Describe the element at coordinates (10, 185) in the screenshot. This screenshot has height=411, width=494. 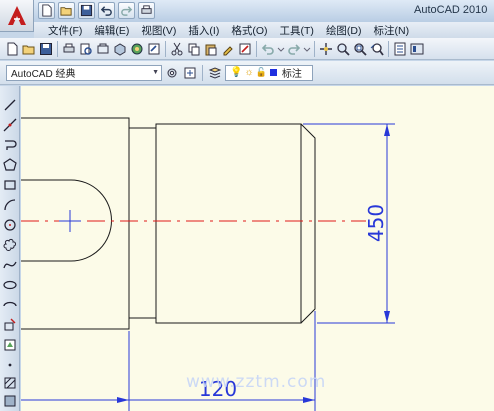
I see `rectangle-icon` at that location.